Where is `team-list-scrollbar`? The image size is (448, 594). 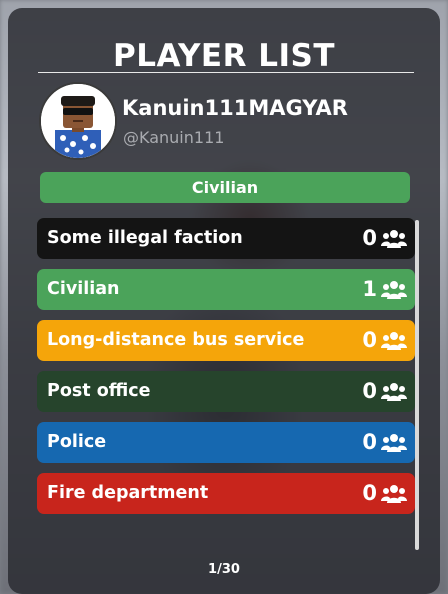
team-list-scrollbar is located at coordinates (417, 385).